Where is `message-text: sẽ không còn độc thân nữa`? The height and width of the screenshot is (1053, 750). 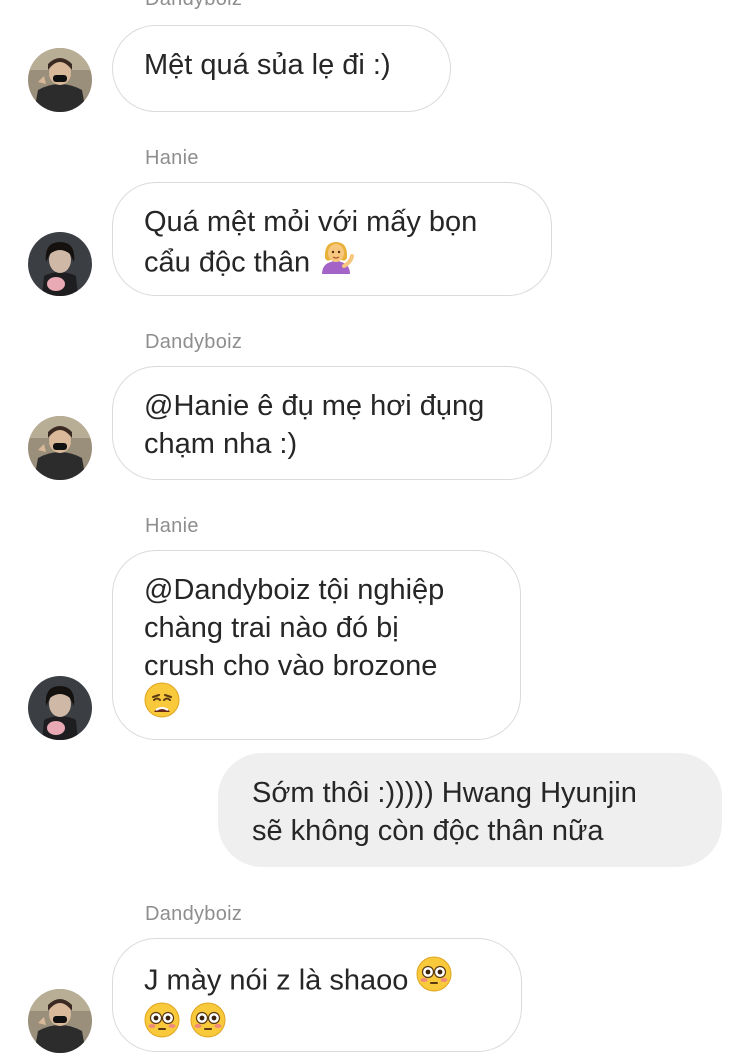 message-text: sẽ không còn độc thân nữa is located at coordinates (428, 831).